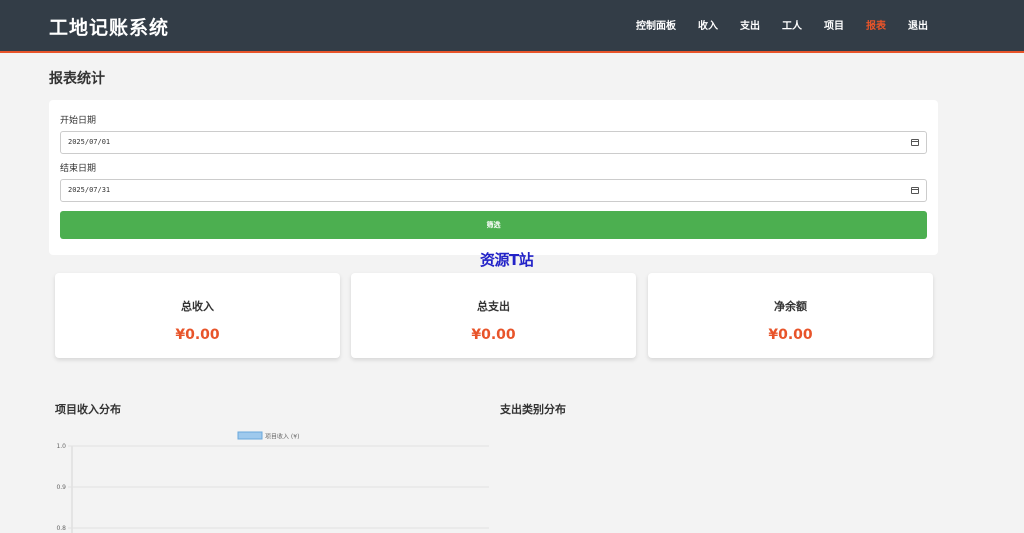 The image size is (1024, 533). Describe the element at coordinates (88, 409) in the screenshot. I see `project-income-title: 项目收入分布` at that location.